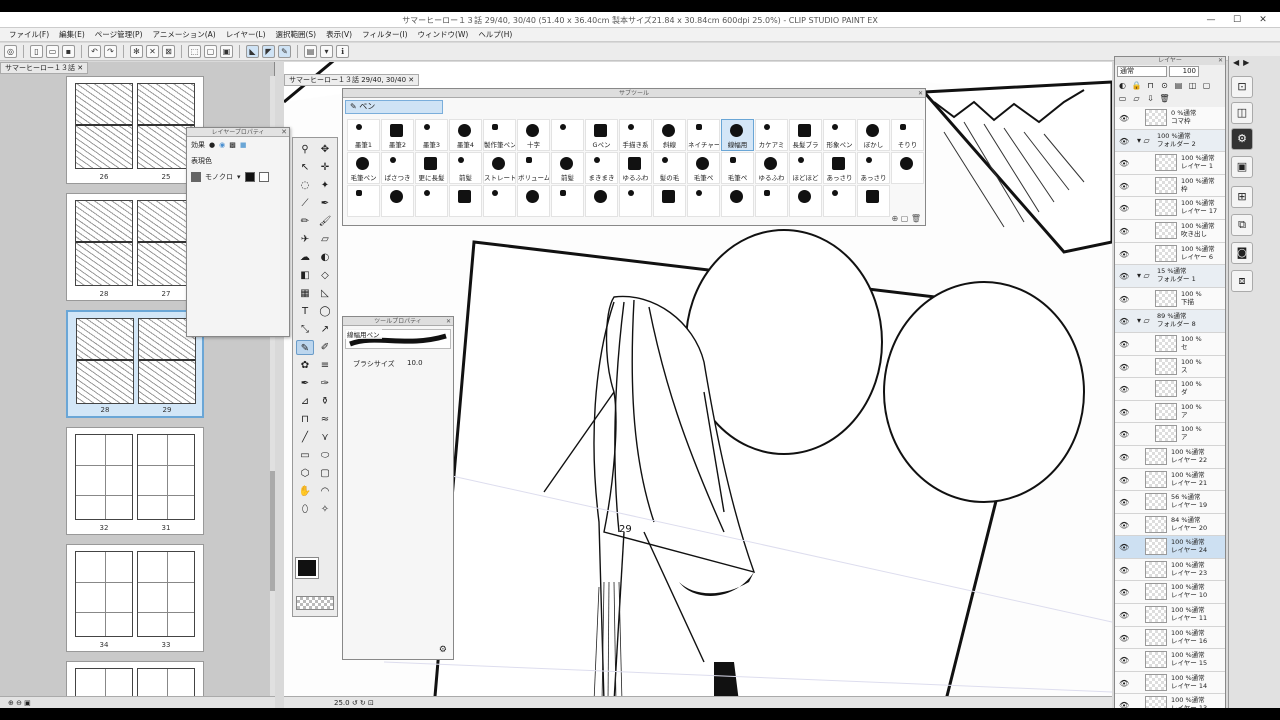  Describe the element at coordinates (72, 34) in the screenshot. I see `menu-item: 編集(E)` at that location.